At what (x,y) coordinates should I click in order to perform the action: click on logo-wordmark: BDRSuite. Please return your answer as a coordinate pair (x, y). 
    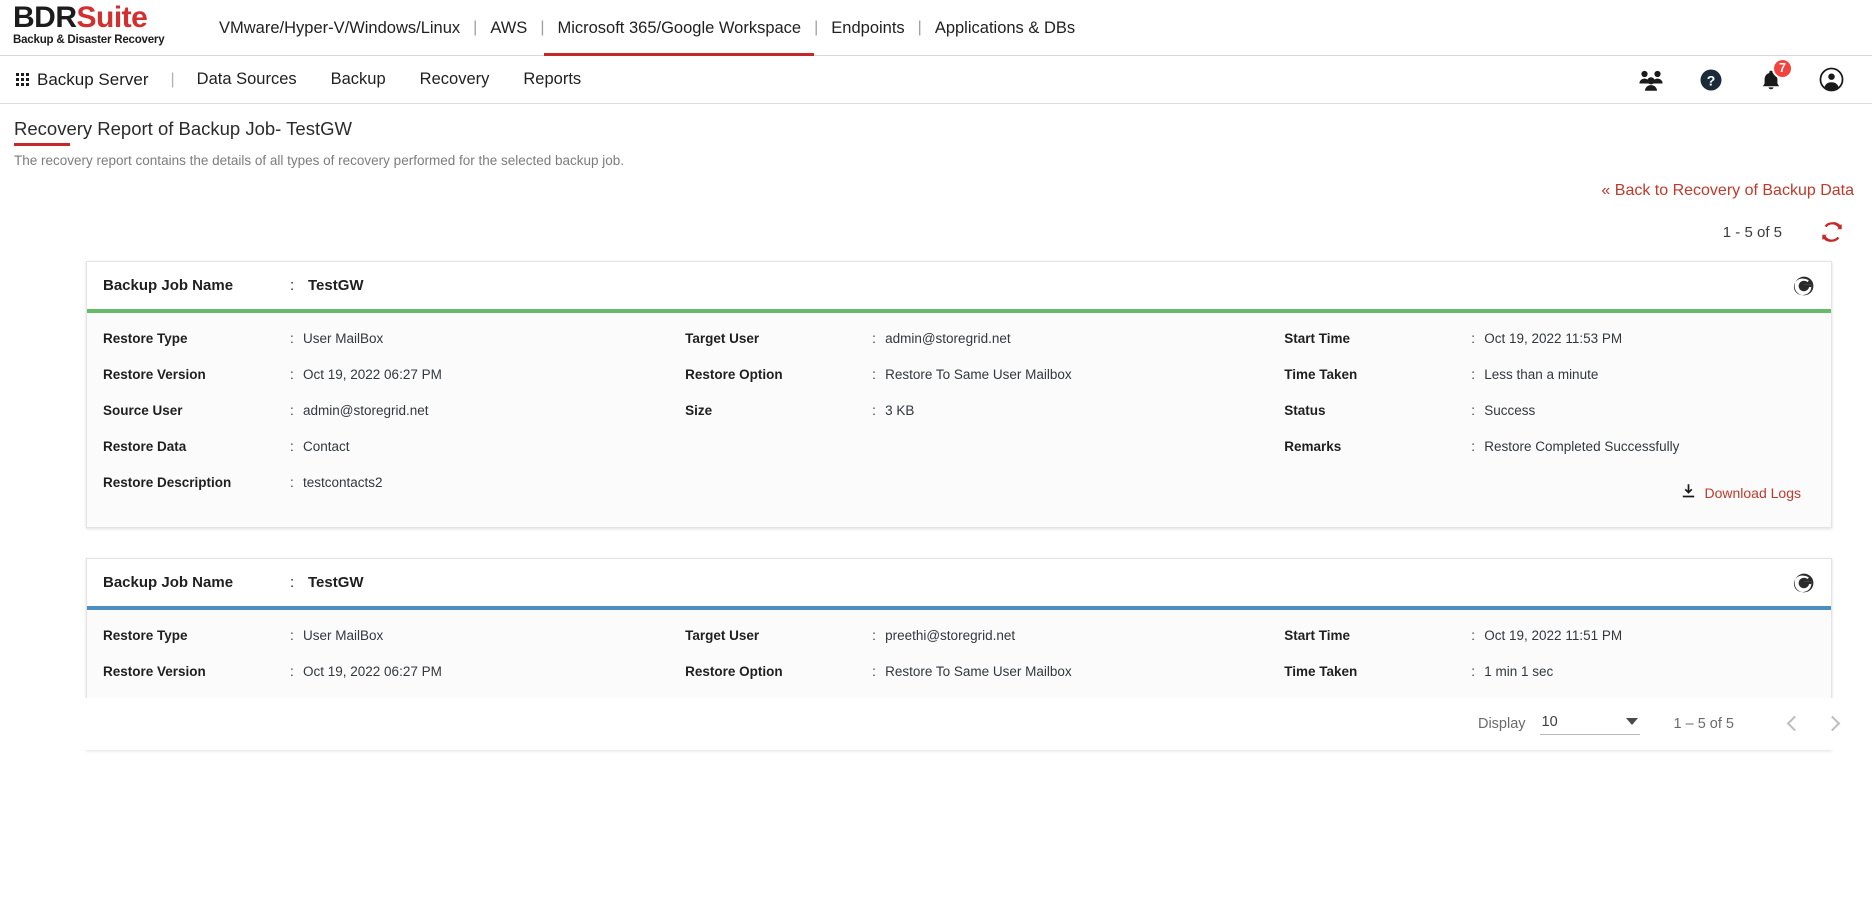
    Looking at the image, I should click on (106, 18).